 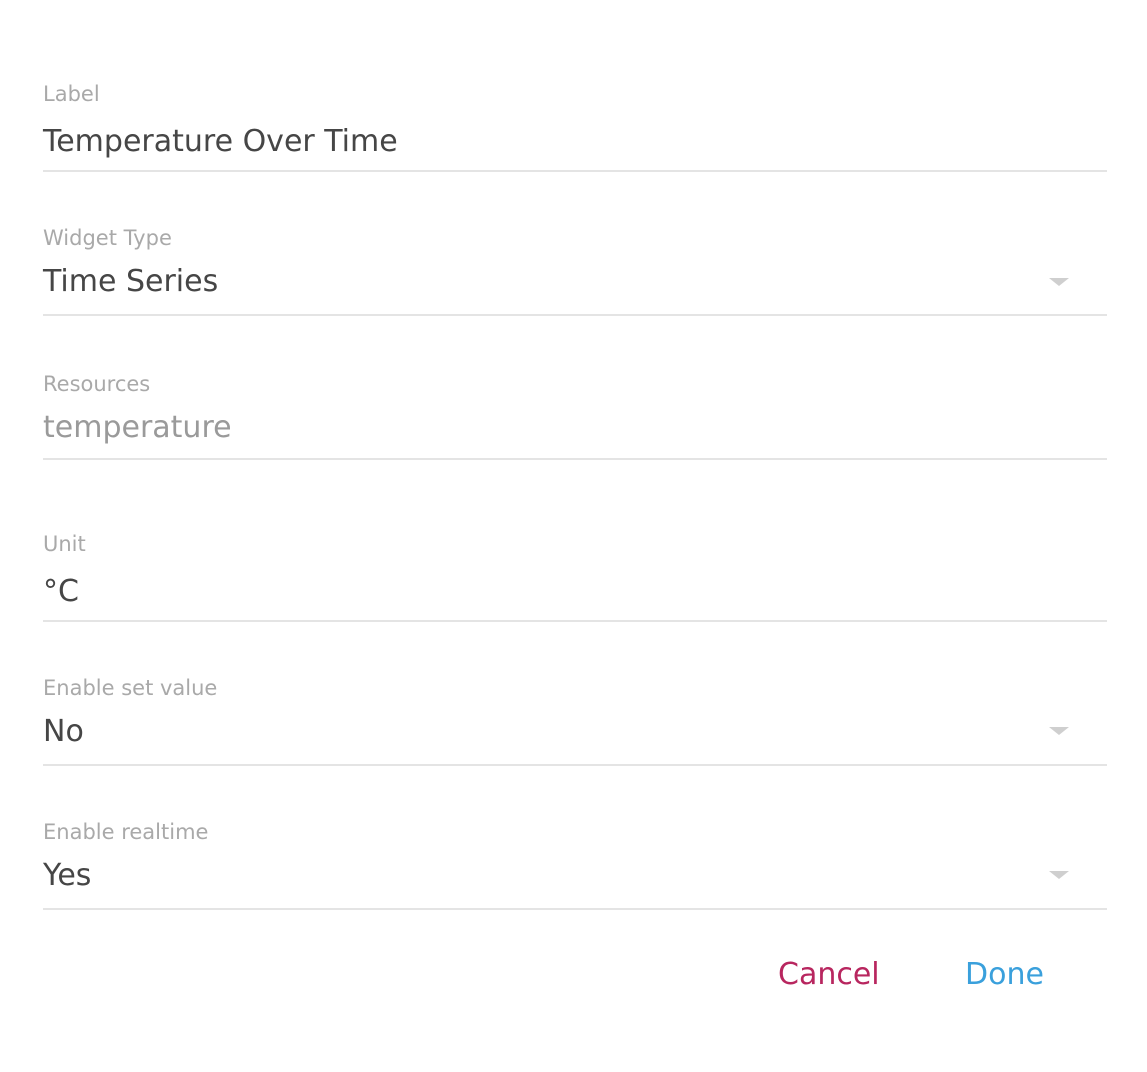 What do you see at coordinates (71, 94) in the screenshot?
I see `label-field-label: Label` at bounding box center [71, 94].